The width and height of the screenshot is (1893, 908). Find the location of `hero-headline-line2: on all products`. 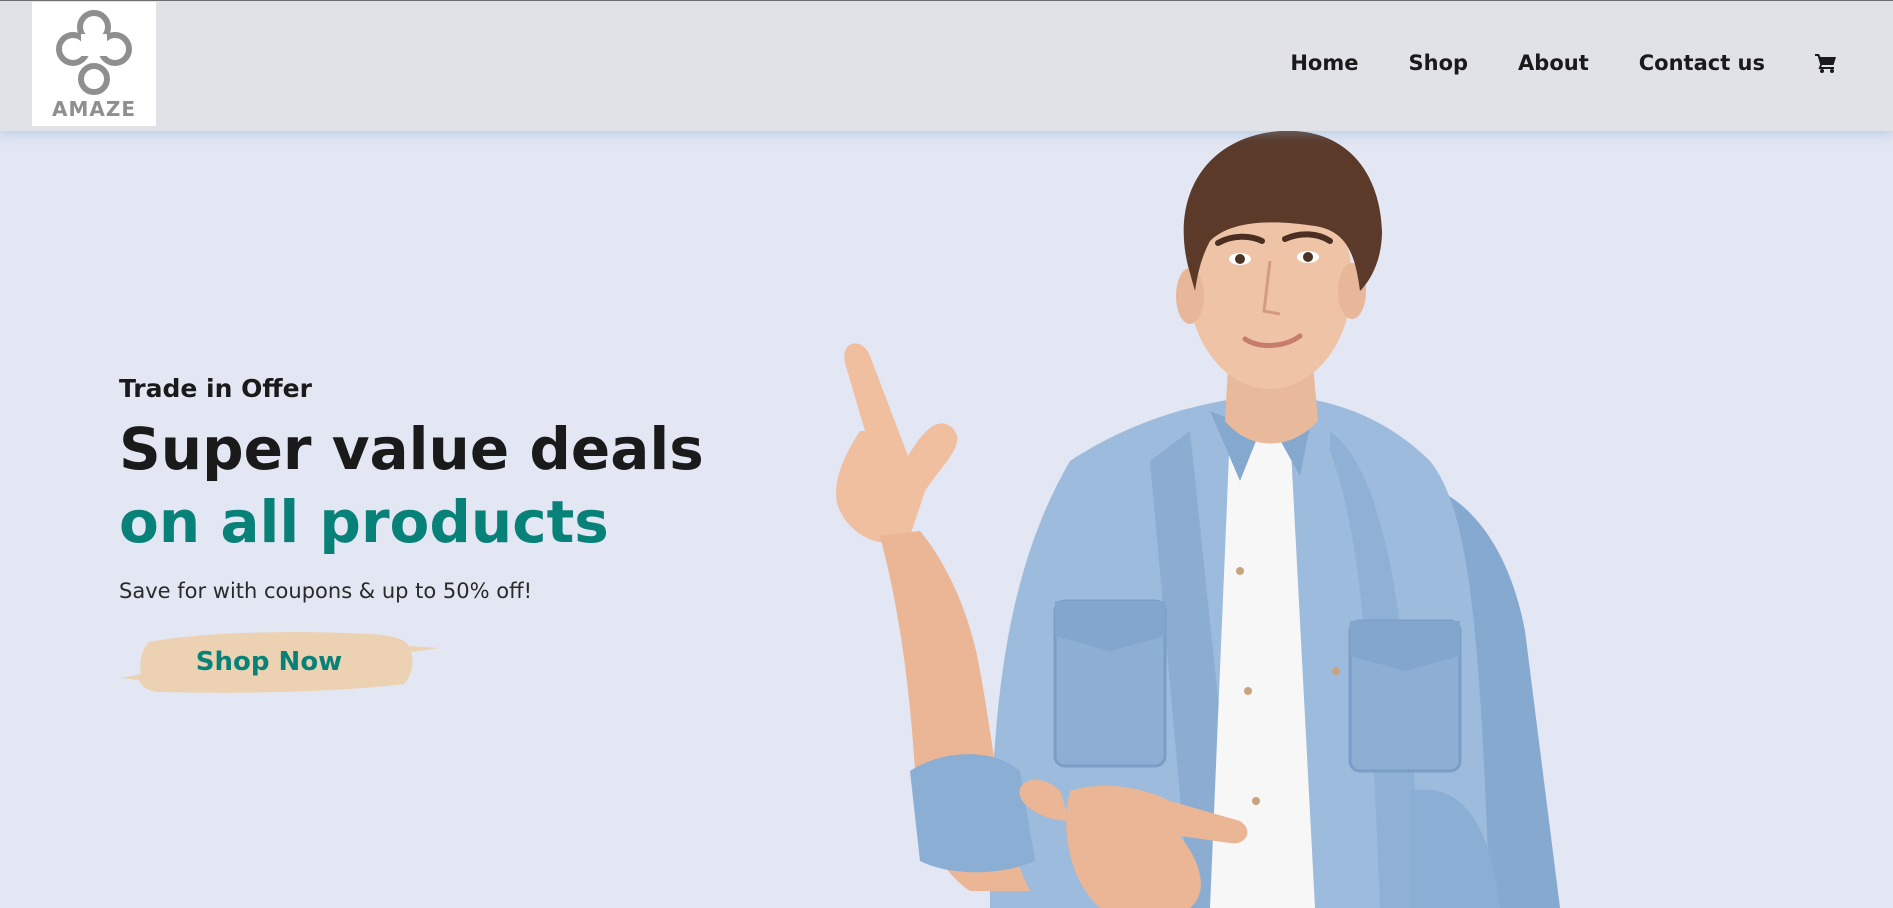

hero-headline-line2: on all products is located at coordinates (364, 522).